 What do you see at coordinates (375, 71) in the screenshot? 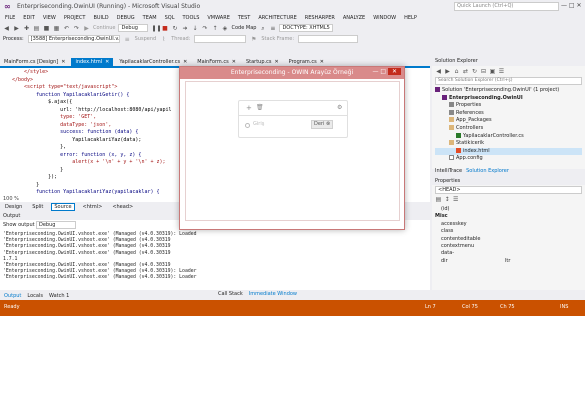
I see `minimize-icon: —` at bounding box center [375, 71].